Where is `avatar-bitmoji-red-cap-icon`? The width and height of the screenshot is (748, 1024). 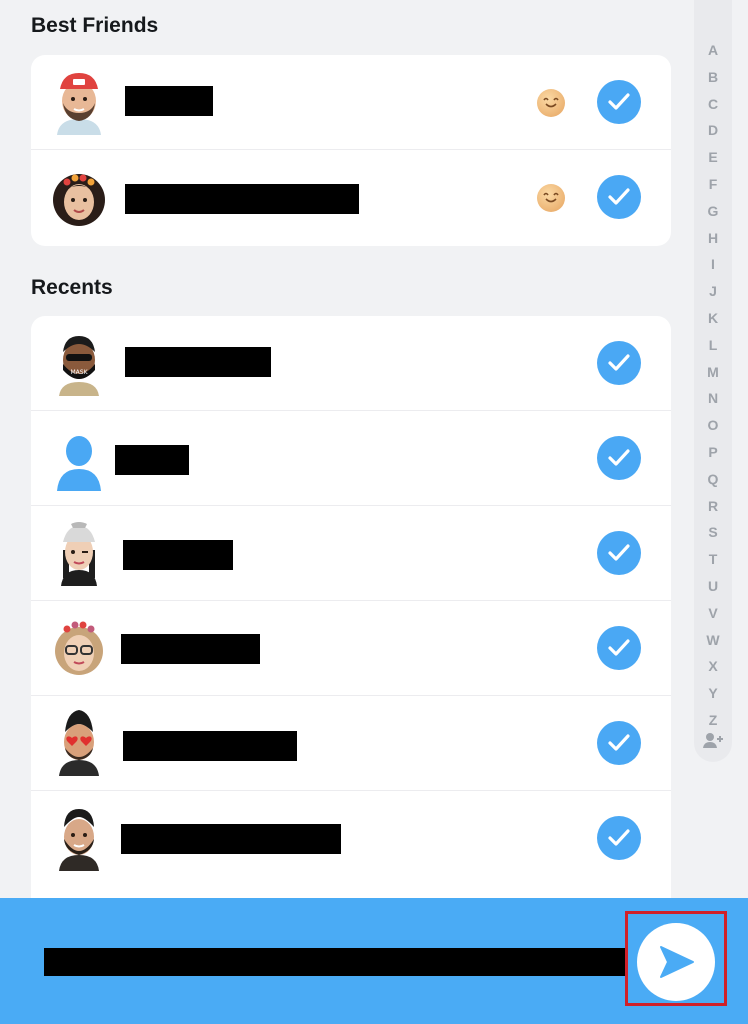 avatar-bitmoji-red-cap-icon is located at coordinates (79, 102).